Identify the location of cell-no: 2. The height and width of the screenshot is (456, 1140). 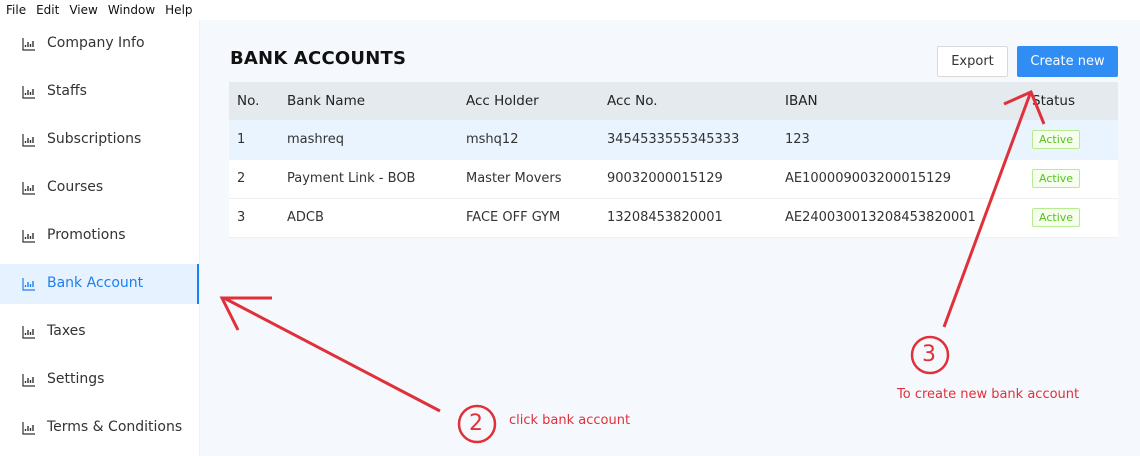
(254, 179).